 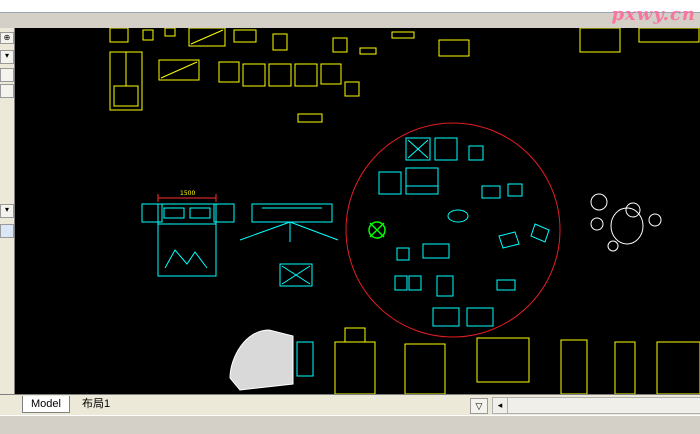 I want to click on horizontal-scrollbar: ◂, so click(x=596, y=405).